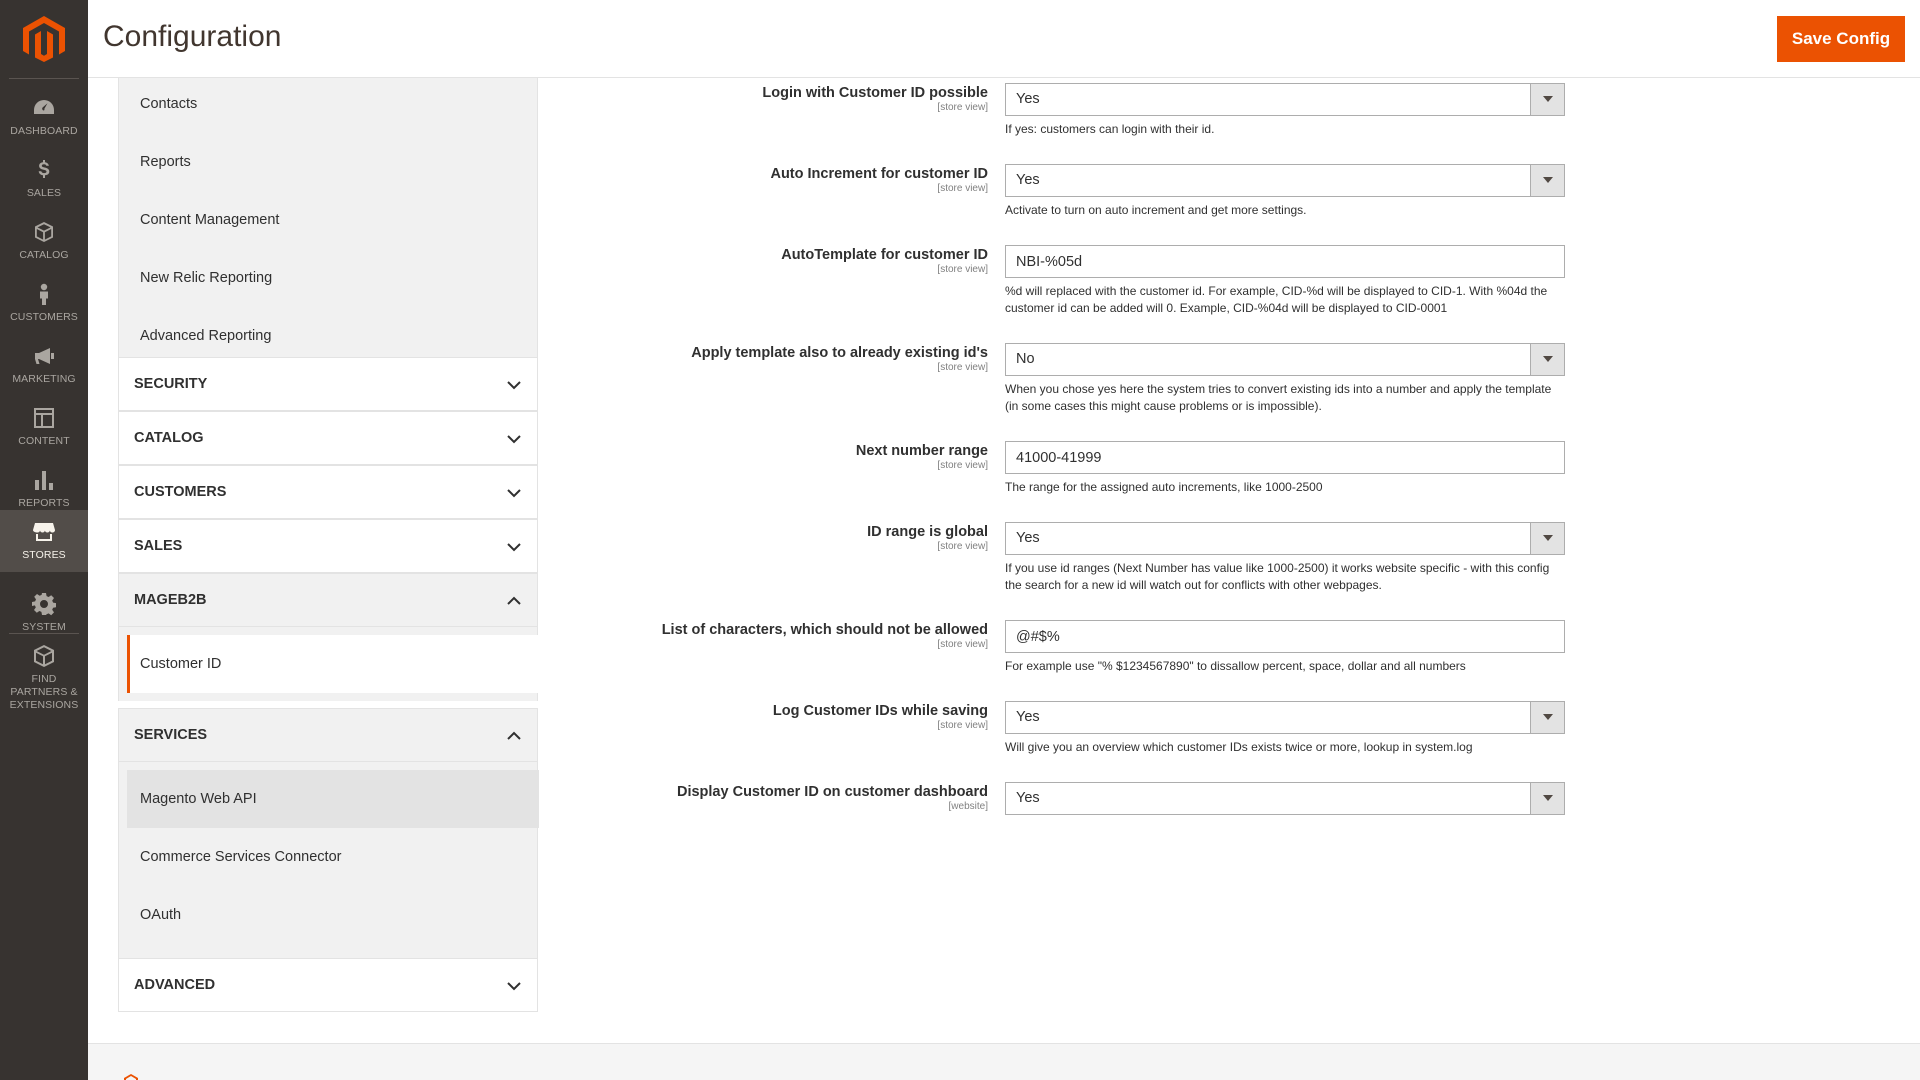  What do you see at coordinates (927, 532) in the screenshot?
I see `field-label: ID range is global` at bounding box center [927, 532].